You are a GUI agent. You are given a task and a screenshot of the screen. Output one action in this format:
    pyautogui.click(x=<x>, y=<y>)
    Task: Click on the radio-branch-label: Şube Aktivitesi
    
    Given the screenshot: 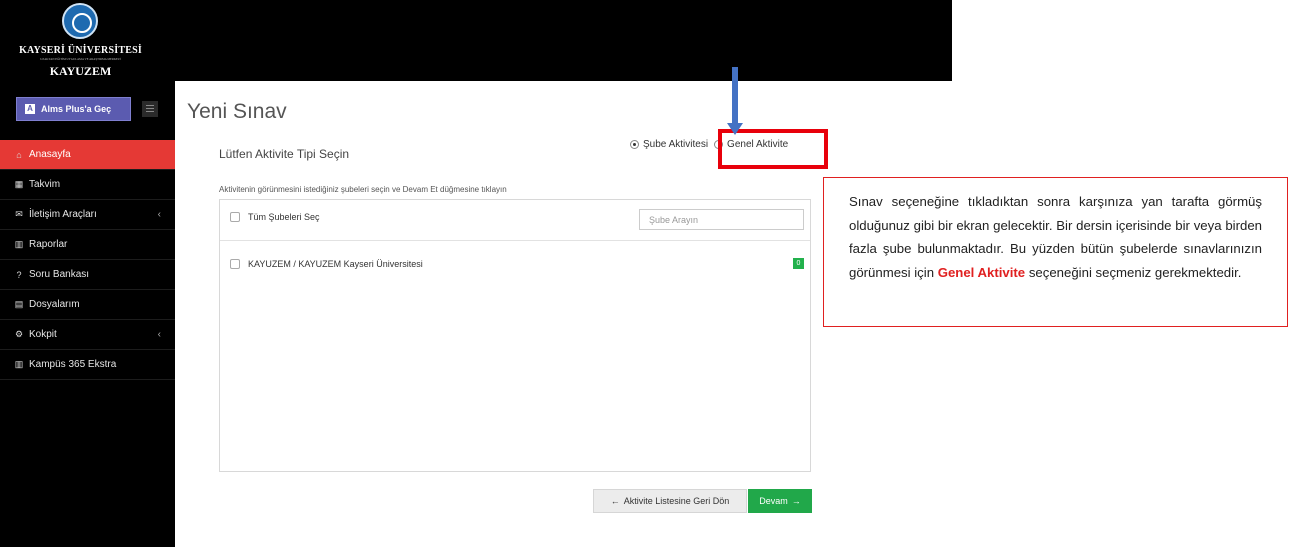 What is the action you would take?
    pyautogui.click(x=675, y=144)
    